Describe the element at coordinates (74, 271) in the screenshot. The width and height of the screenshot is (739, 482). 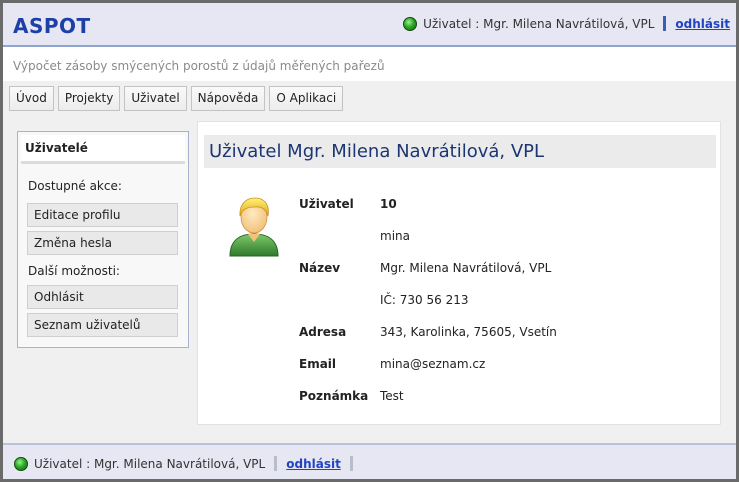
I see `more-options-label: Další možnosti:` at that location.